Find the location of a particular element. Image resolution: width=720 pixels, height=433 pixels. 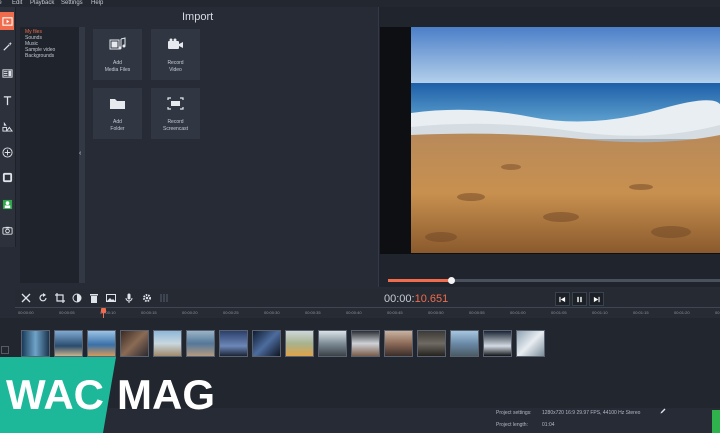

record-voice-button is located at coordinates (128, 297).